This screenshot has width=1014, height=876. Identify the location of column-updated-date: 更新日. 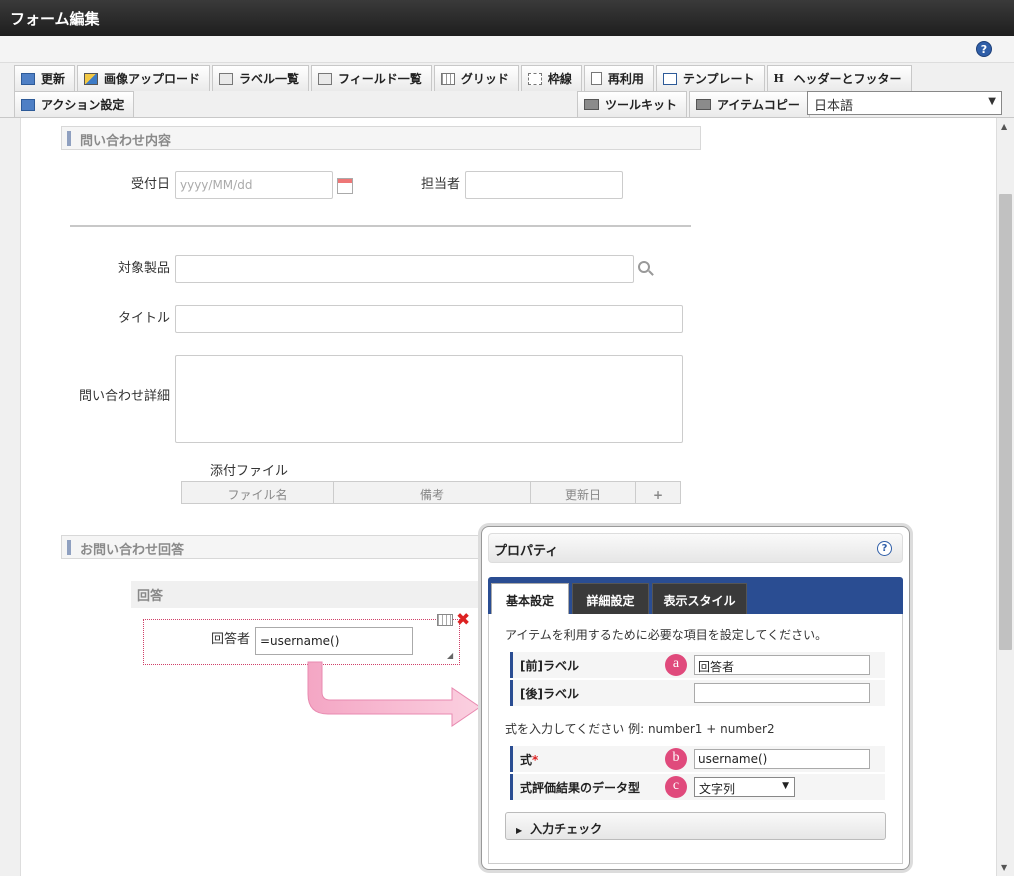
(583, 492).